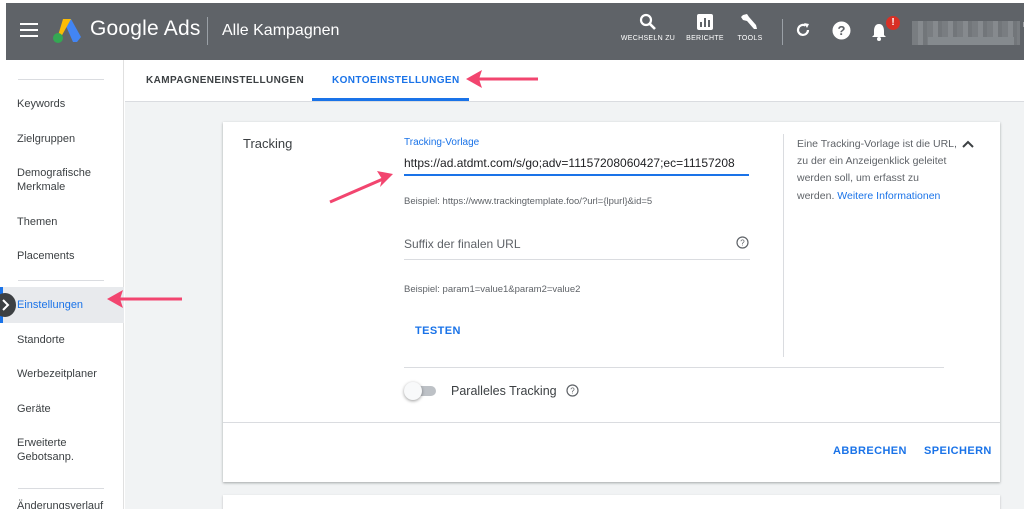  I want to click on nav-item-ad-schedule: Werbezeitplaner, so click(67, 374).